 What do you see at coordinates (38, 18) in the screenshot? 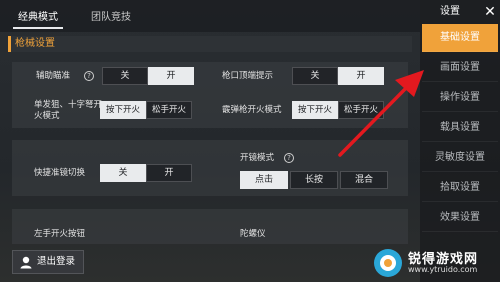
I see `tab-classic-mode: 经典模式` at bounding box center [38, 18].